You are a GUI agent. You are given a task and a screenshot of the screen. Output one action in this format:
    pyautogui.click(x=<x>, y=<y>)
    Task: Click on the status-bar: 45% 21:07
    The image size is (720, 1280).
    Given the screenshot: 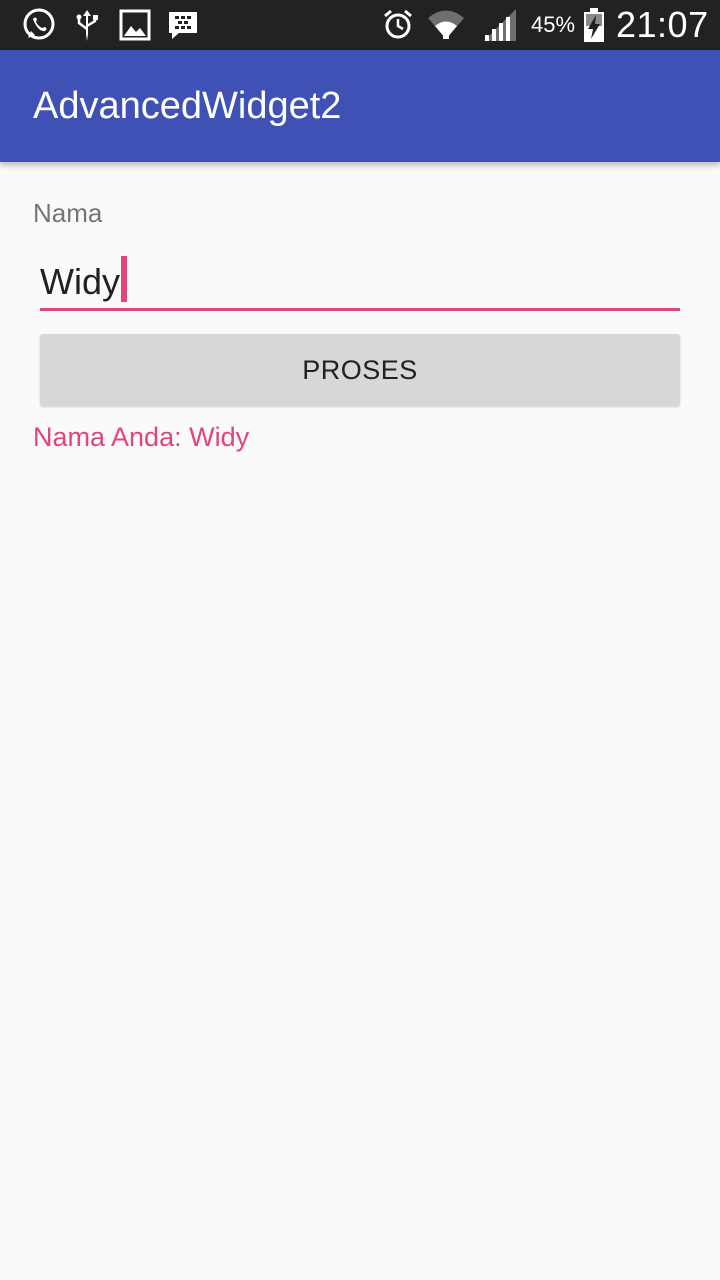 What is the action you would take?
    pyautogui.click(x=360, y=25)
    